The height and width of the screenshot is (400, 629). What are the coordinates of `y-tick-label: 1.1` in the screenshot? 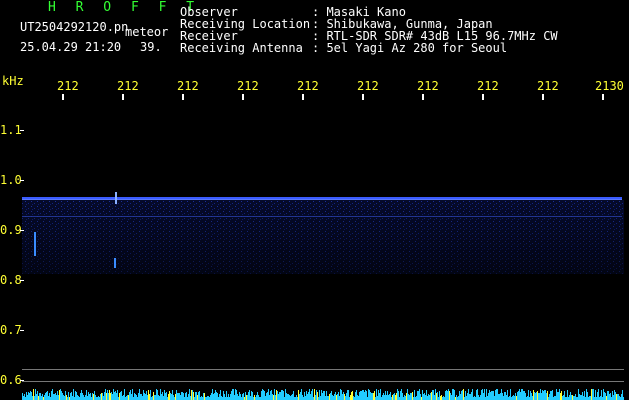 It's located at (11, 130).